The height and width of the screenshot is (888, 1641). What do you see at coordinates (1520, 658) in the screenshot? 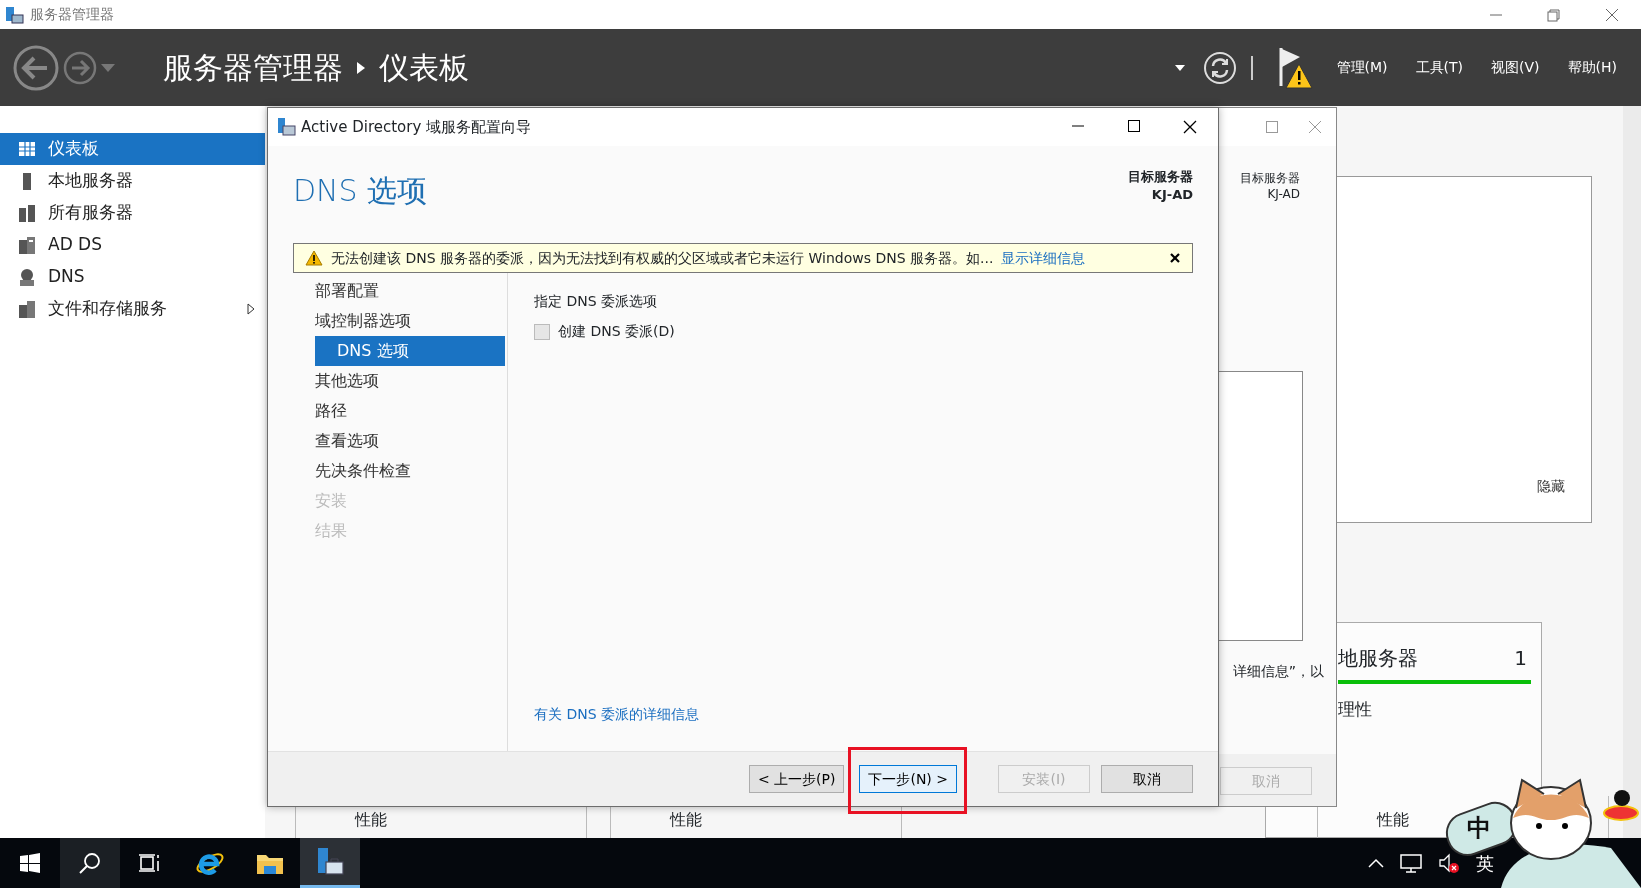
I see `tile-count: 1` at bounding box center [1520, 658].